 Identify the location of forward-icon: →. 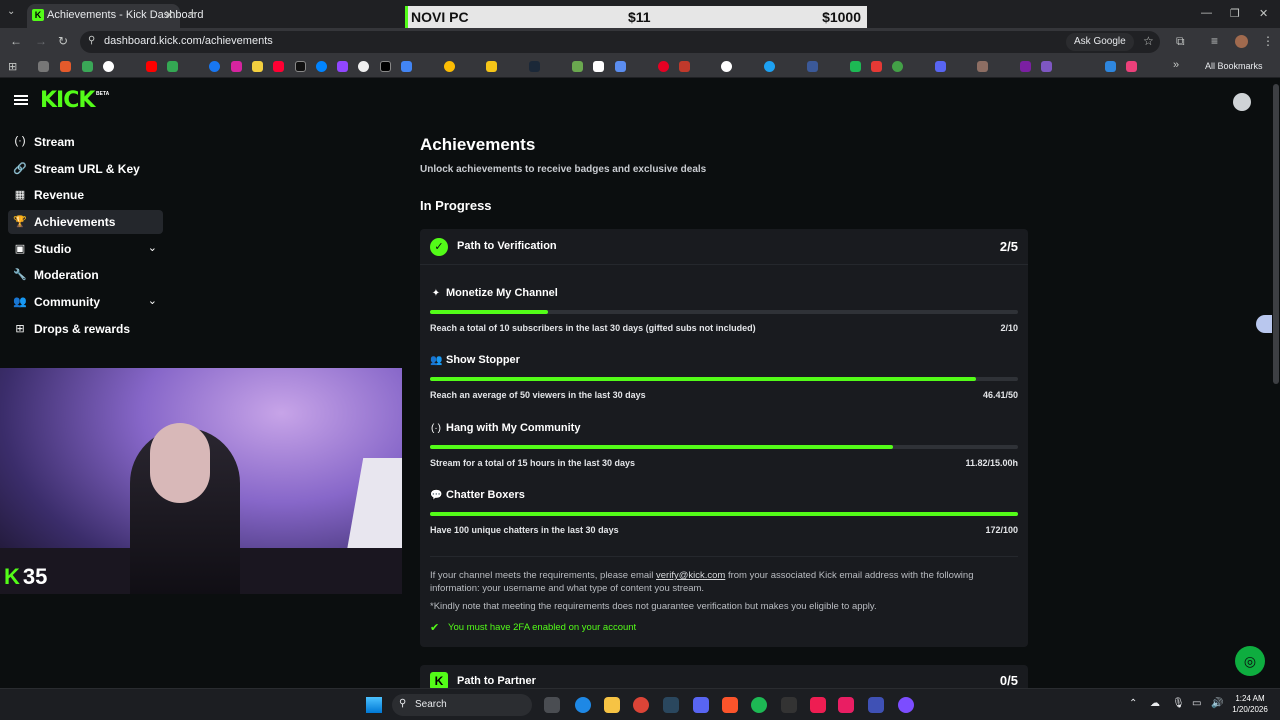
(41, 41).